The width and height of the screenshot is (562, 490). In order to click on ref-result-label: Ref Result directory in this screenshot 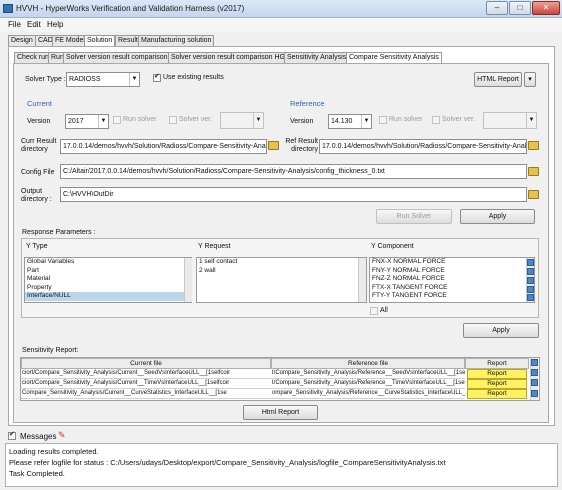, I will do `click(301, 145)`.